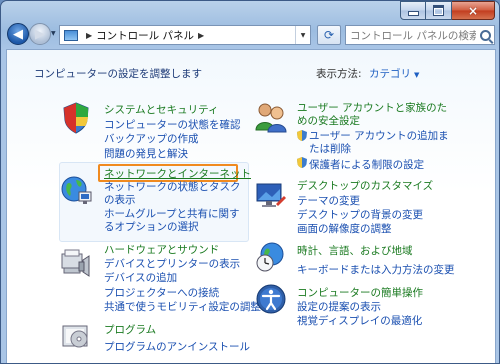 Image resolution: width=500 pixels, height=364 pixels. Describe the element at coordinates (175, 194) in the screenshot. I see `link-network-status-tasks: ネットワークの状態とタスクの表示` at that location.